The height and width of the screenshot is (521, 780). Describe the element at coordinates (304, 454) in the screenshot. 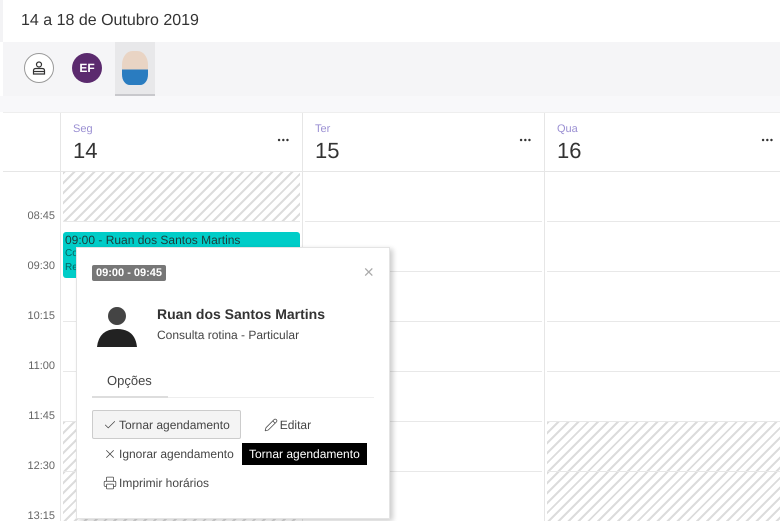

I see `tooltip: Tornar agendamento` at that location.